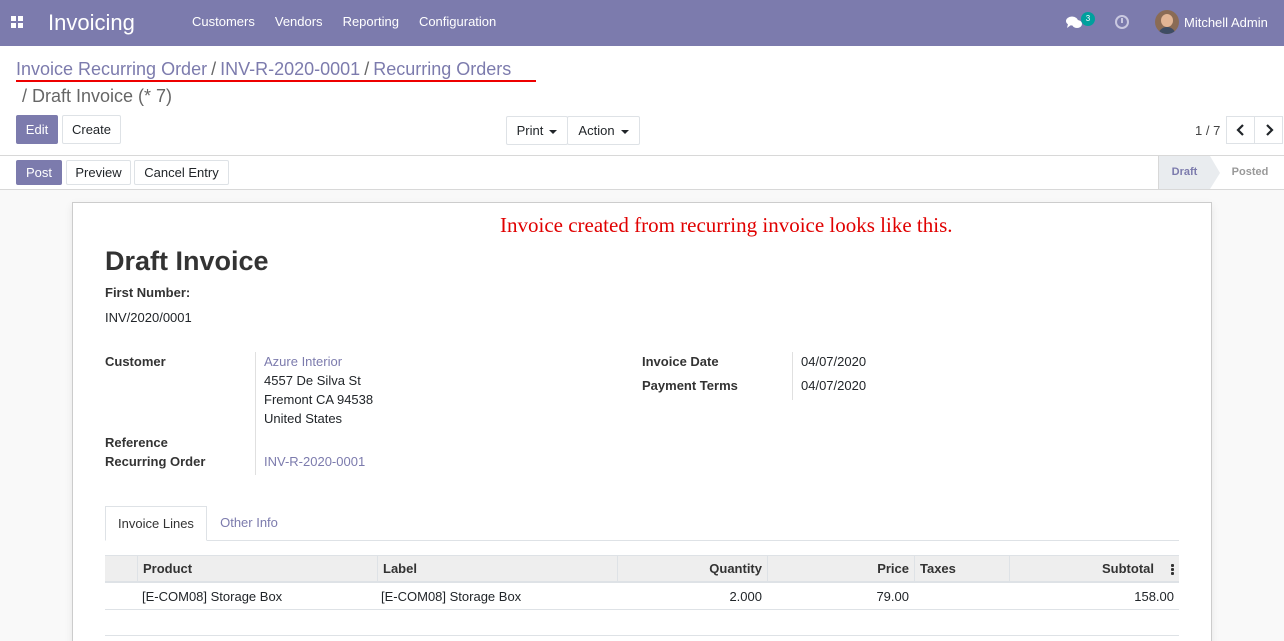  I want to click on app-title: Invoicing, so click(91, 23).